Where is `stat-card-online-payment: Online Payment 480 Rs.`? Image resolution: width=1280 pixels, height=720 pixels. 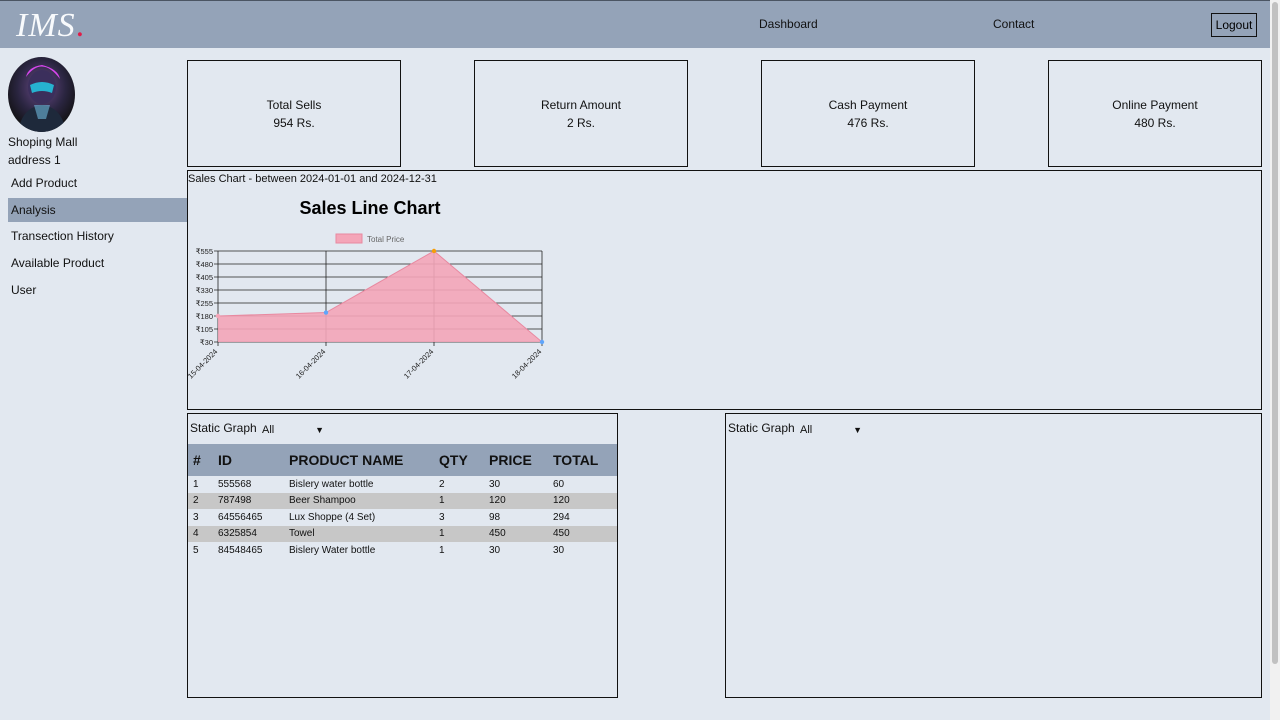
stat-card-online-payment: Online Payment 480 Rs. is located at coordinates (1155, 113).